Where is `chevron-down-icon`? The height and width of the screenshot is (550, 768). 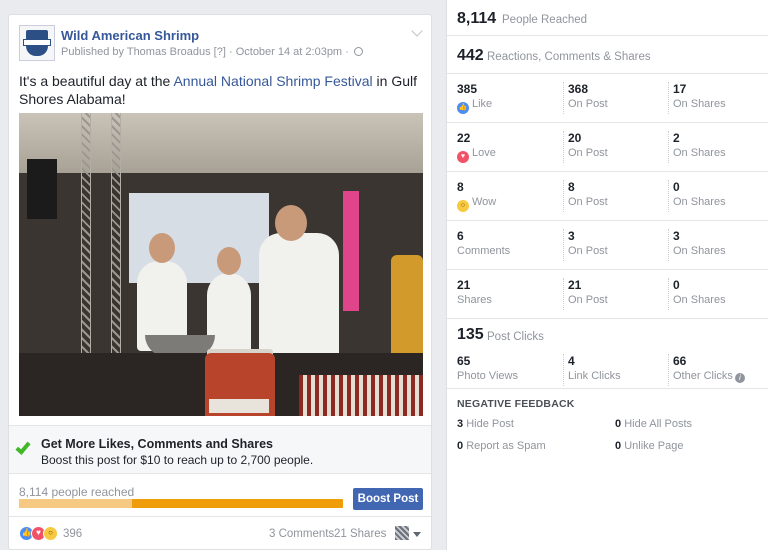
chevron-down-icon is located at coordinates (417, 31).